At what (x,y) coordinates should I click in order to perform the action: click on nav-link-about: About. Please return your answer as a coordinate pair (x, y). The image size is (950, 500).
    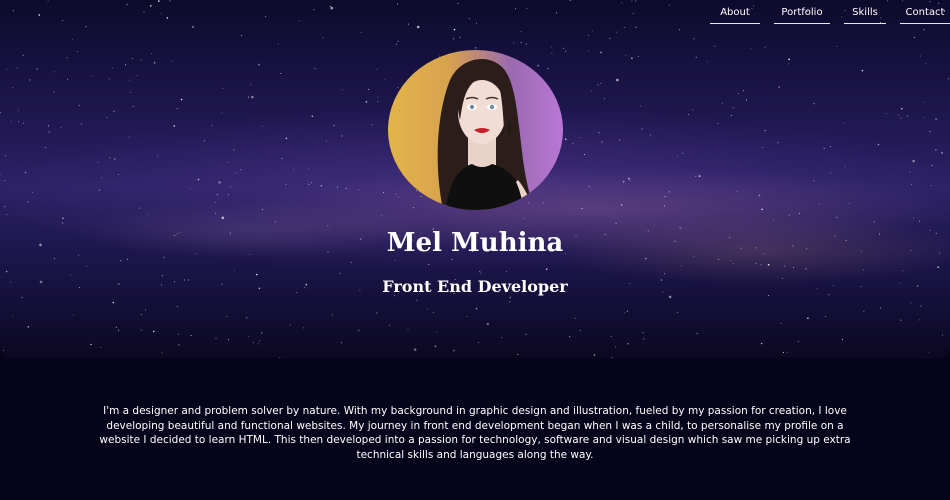
    Looking at the image, I should click on (735, 12).